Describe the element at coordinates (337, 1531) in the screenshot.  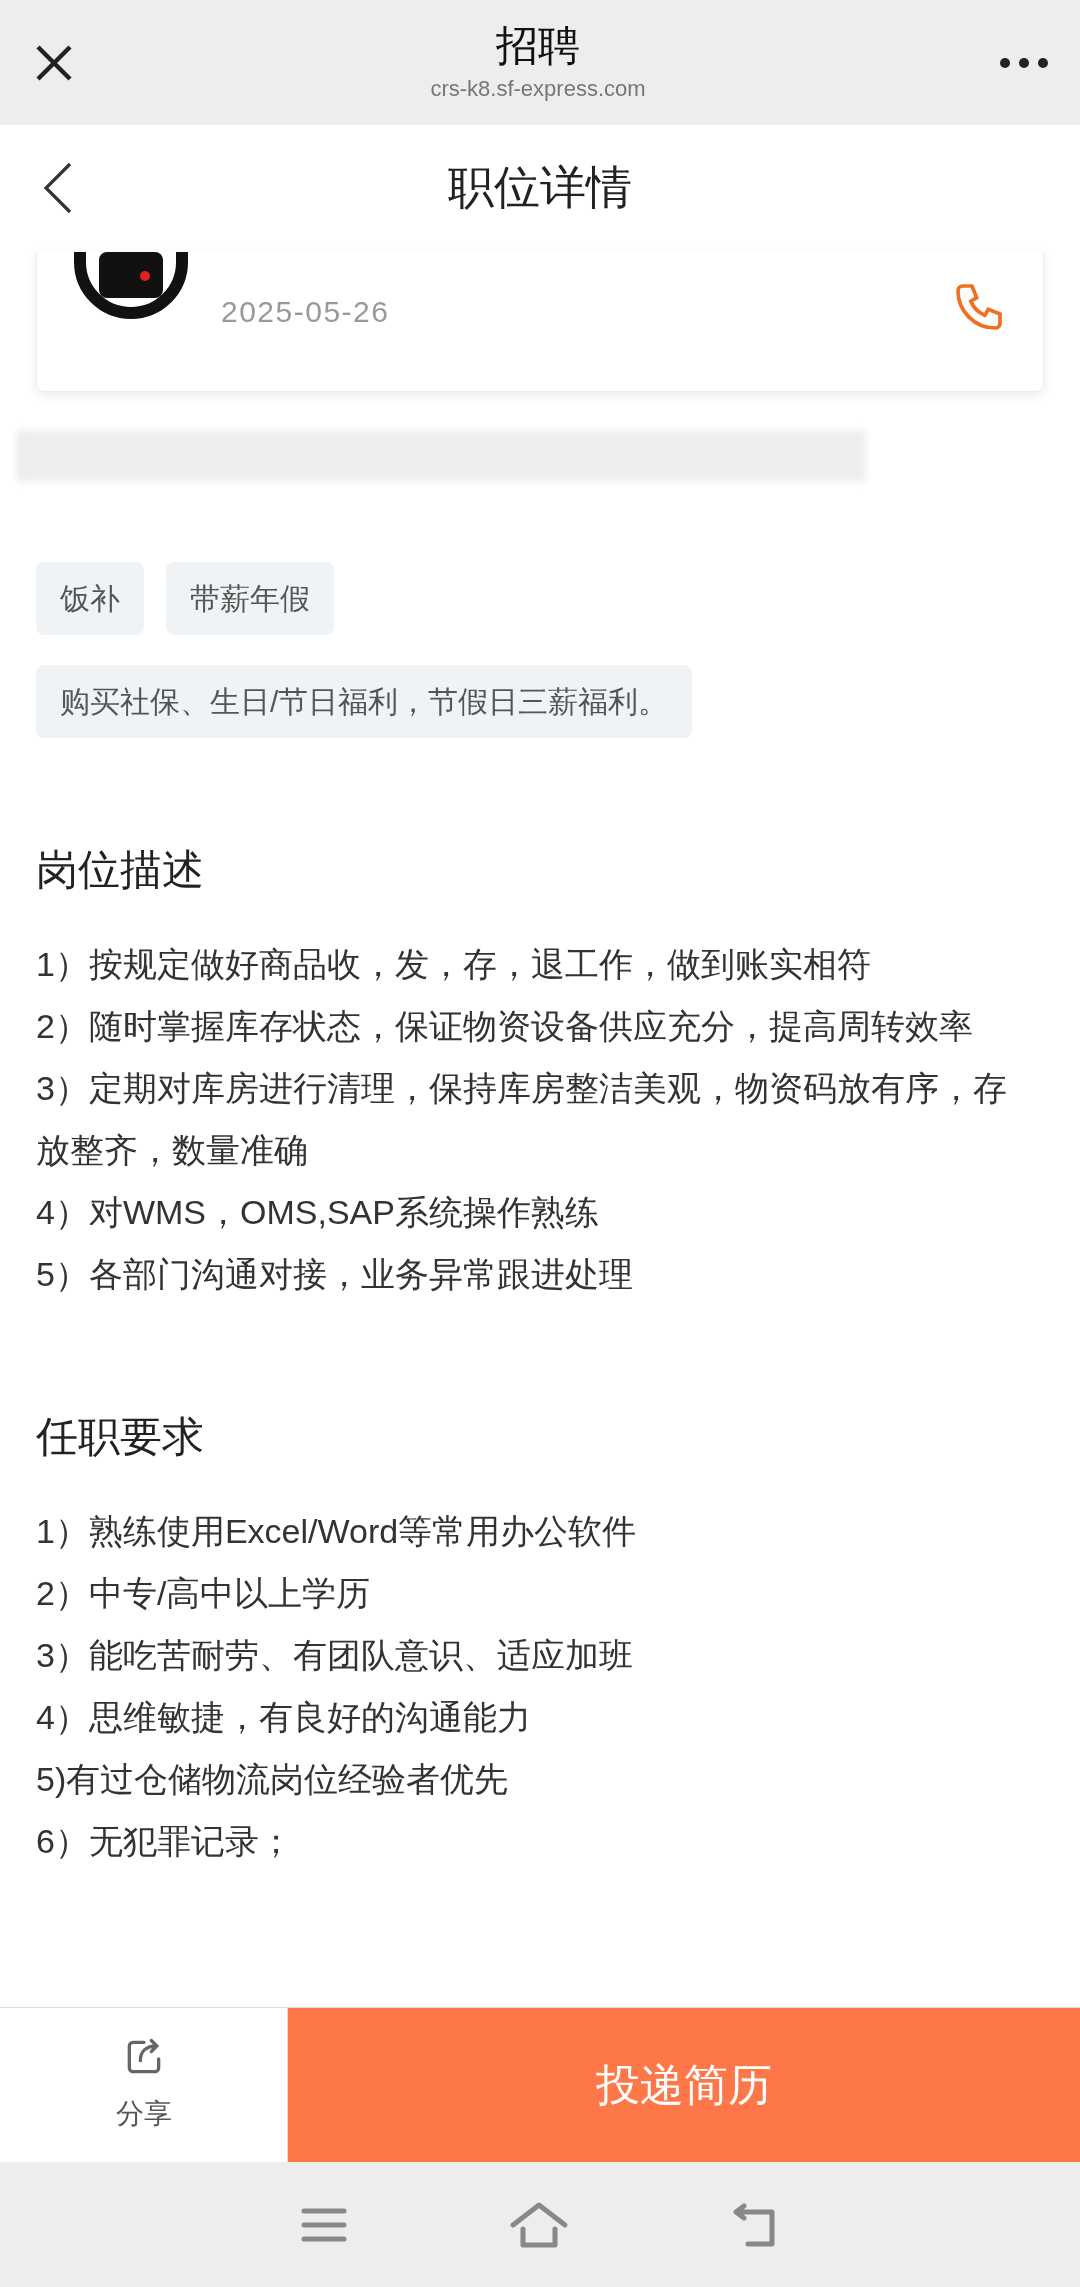
I see `description-line: 1）熟练使用Excel/Word等常用办公软件` at that location.